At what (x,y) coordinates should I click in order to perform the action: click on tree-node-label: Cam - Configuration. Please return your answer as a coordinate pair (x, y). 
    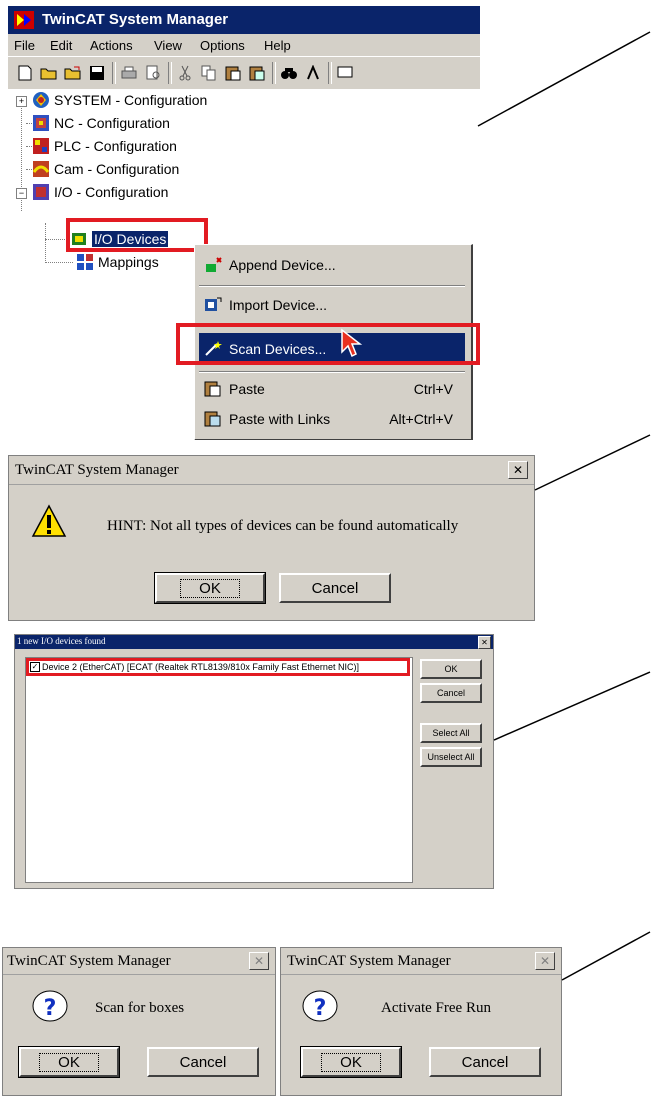
    Looking at the image, I should click on (117, 169).